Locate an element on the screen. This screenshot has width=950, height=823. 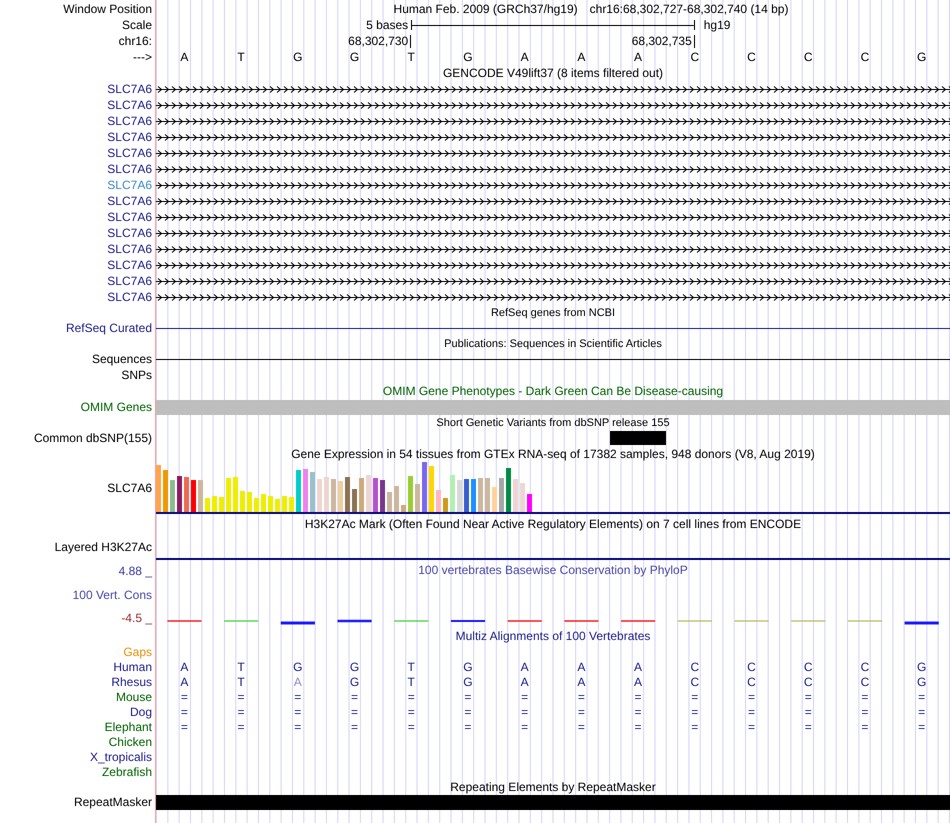
species-label: Dog is located at coordinates (141, 711).